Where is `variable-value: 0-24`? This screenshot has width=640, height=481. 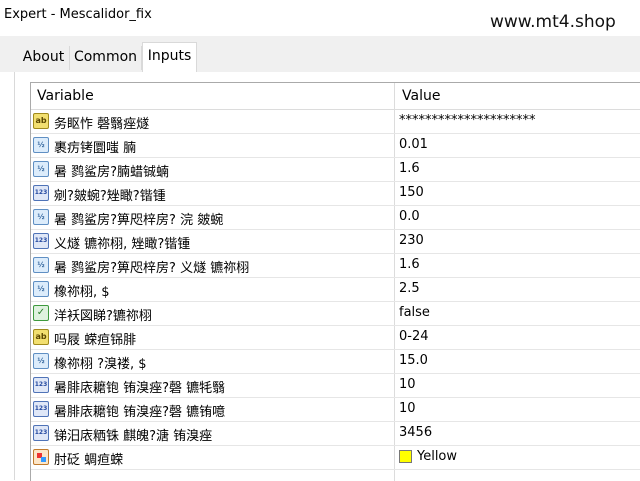 variable-value: 0-24 is located at coordinates (414, 336).